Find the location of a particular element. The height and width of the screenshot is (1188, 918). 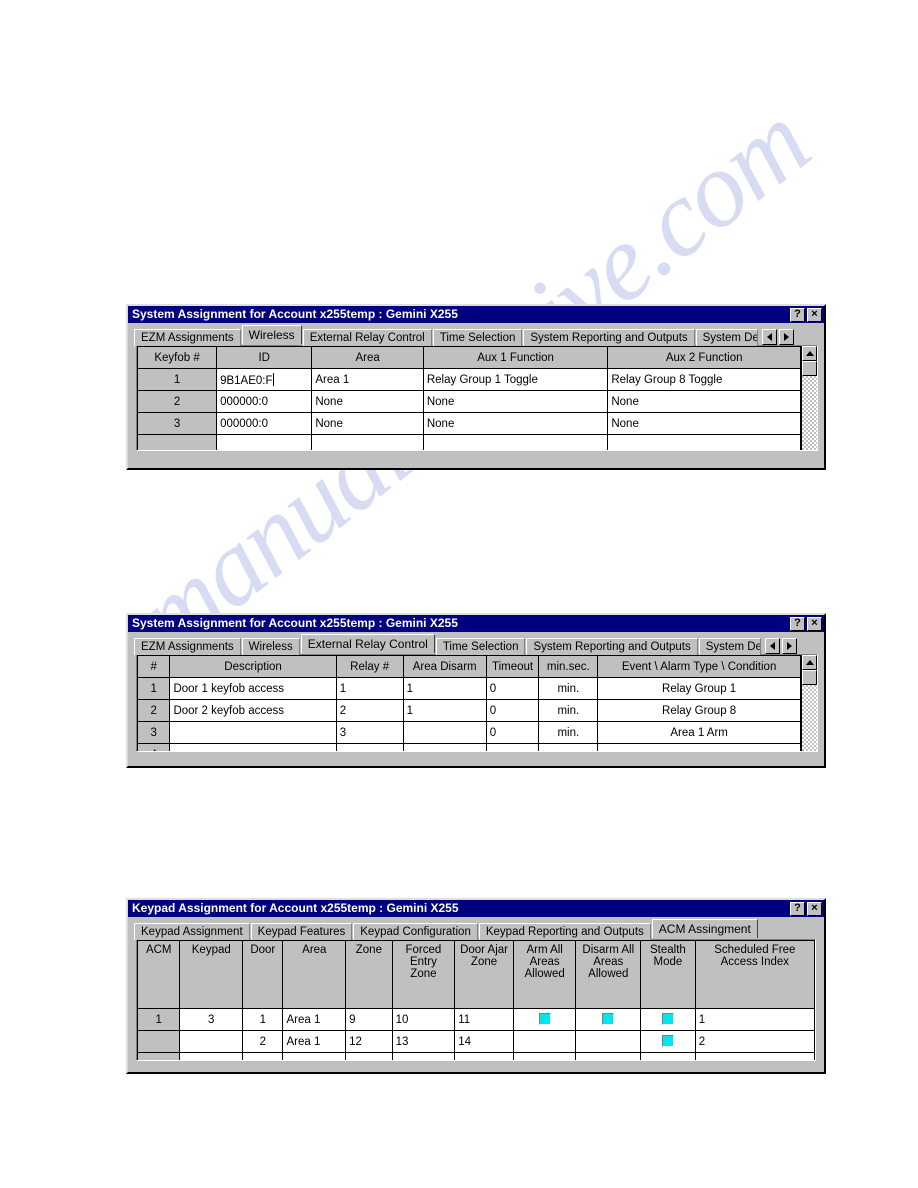

col-timeout: Timeout is located at coordinates (512, 666).